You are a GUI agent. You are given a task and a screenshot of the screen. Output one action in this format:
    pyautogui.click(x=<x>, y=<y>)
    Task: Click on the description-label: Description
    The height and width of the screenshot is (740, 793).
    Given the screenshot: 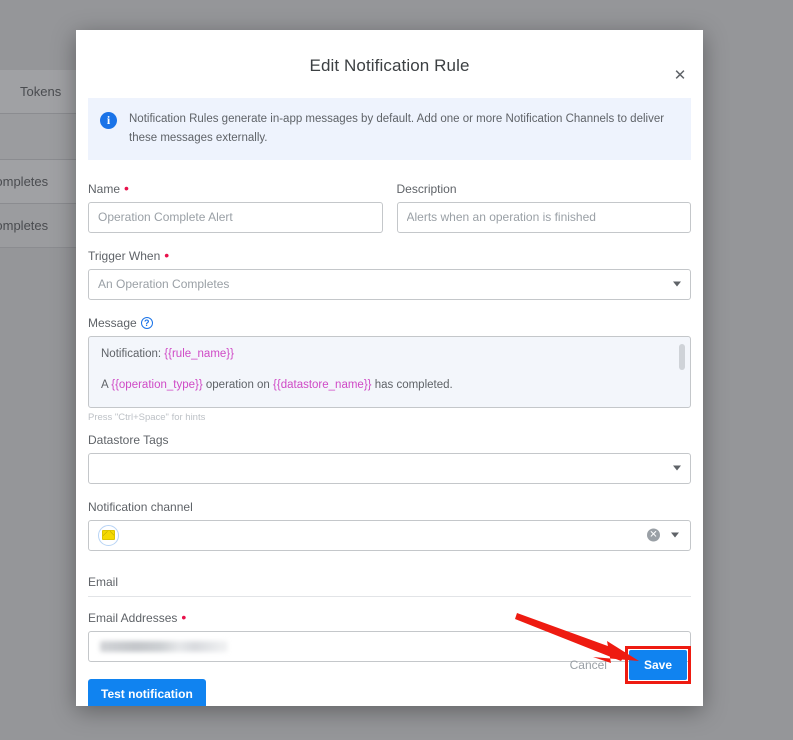 What is the action you would take?
    pyautogui.click(x=544, y=189)
    